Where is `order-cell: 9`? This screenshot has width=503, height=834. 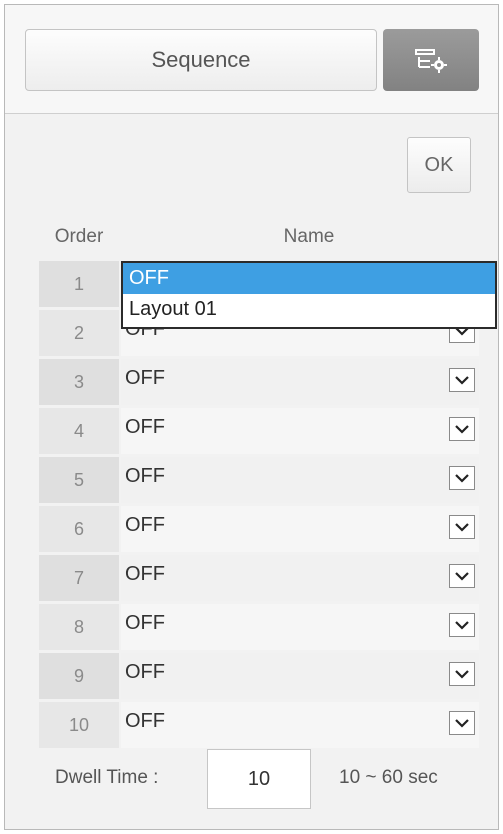 order-cell: 9 is located at coordinates (79, 676).